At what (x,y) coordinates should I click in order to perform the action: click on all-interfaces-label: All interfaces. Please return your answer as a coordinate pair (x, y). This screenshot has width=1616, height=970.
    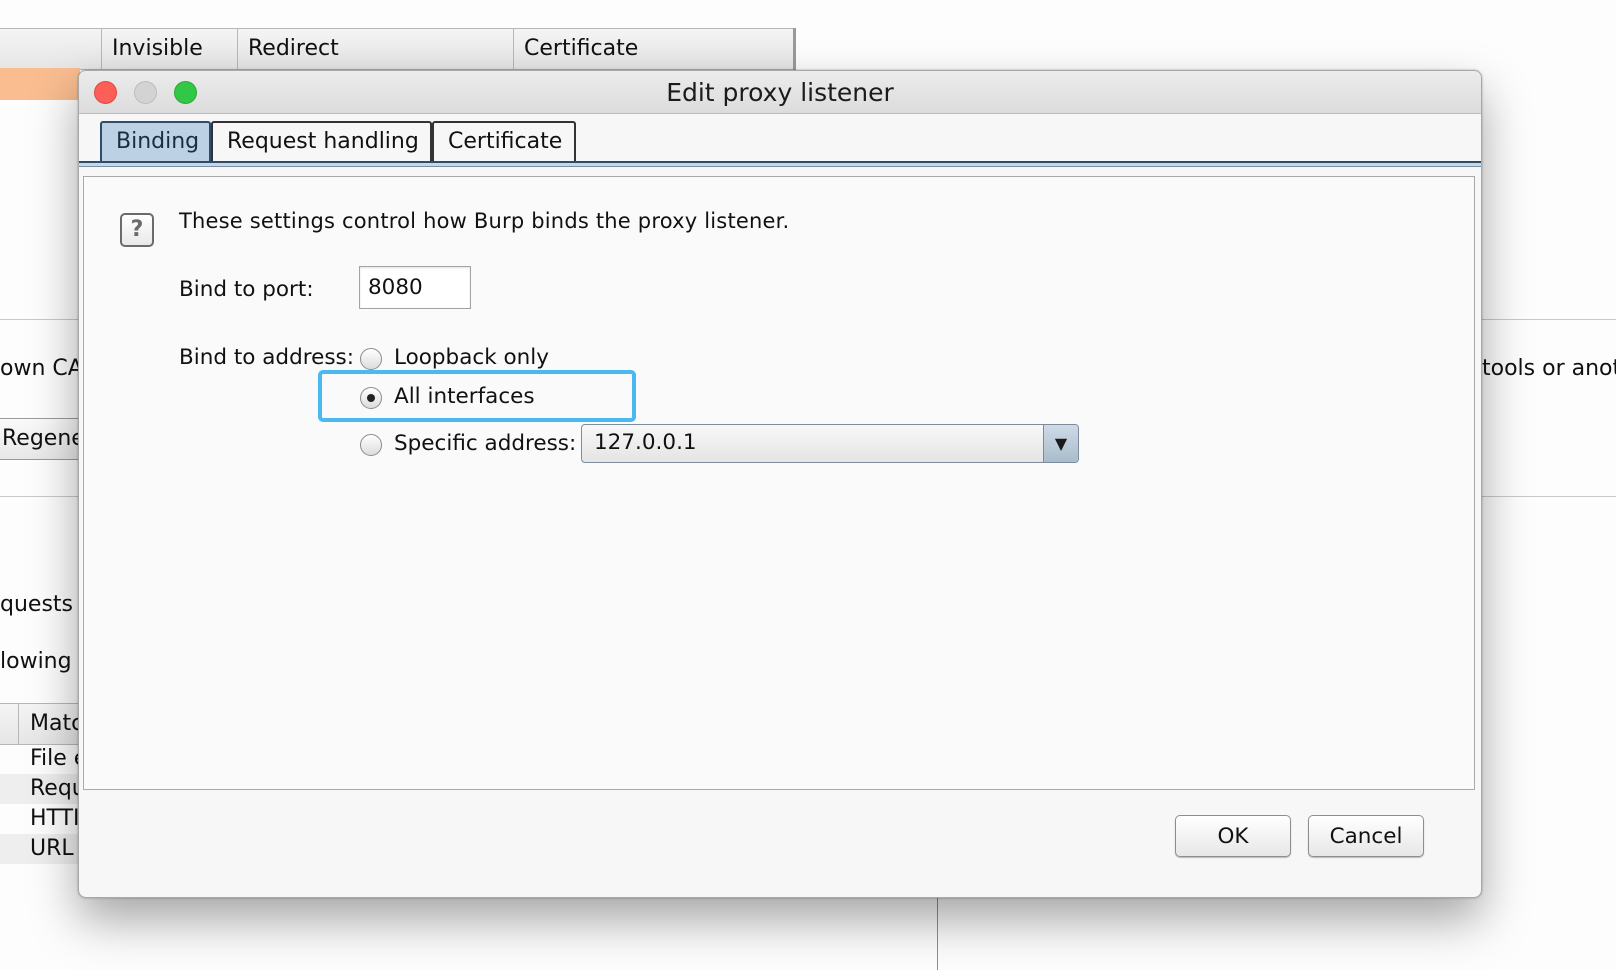
    Looking at the image, I should click on (464, 396).